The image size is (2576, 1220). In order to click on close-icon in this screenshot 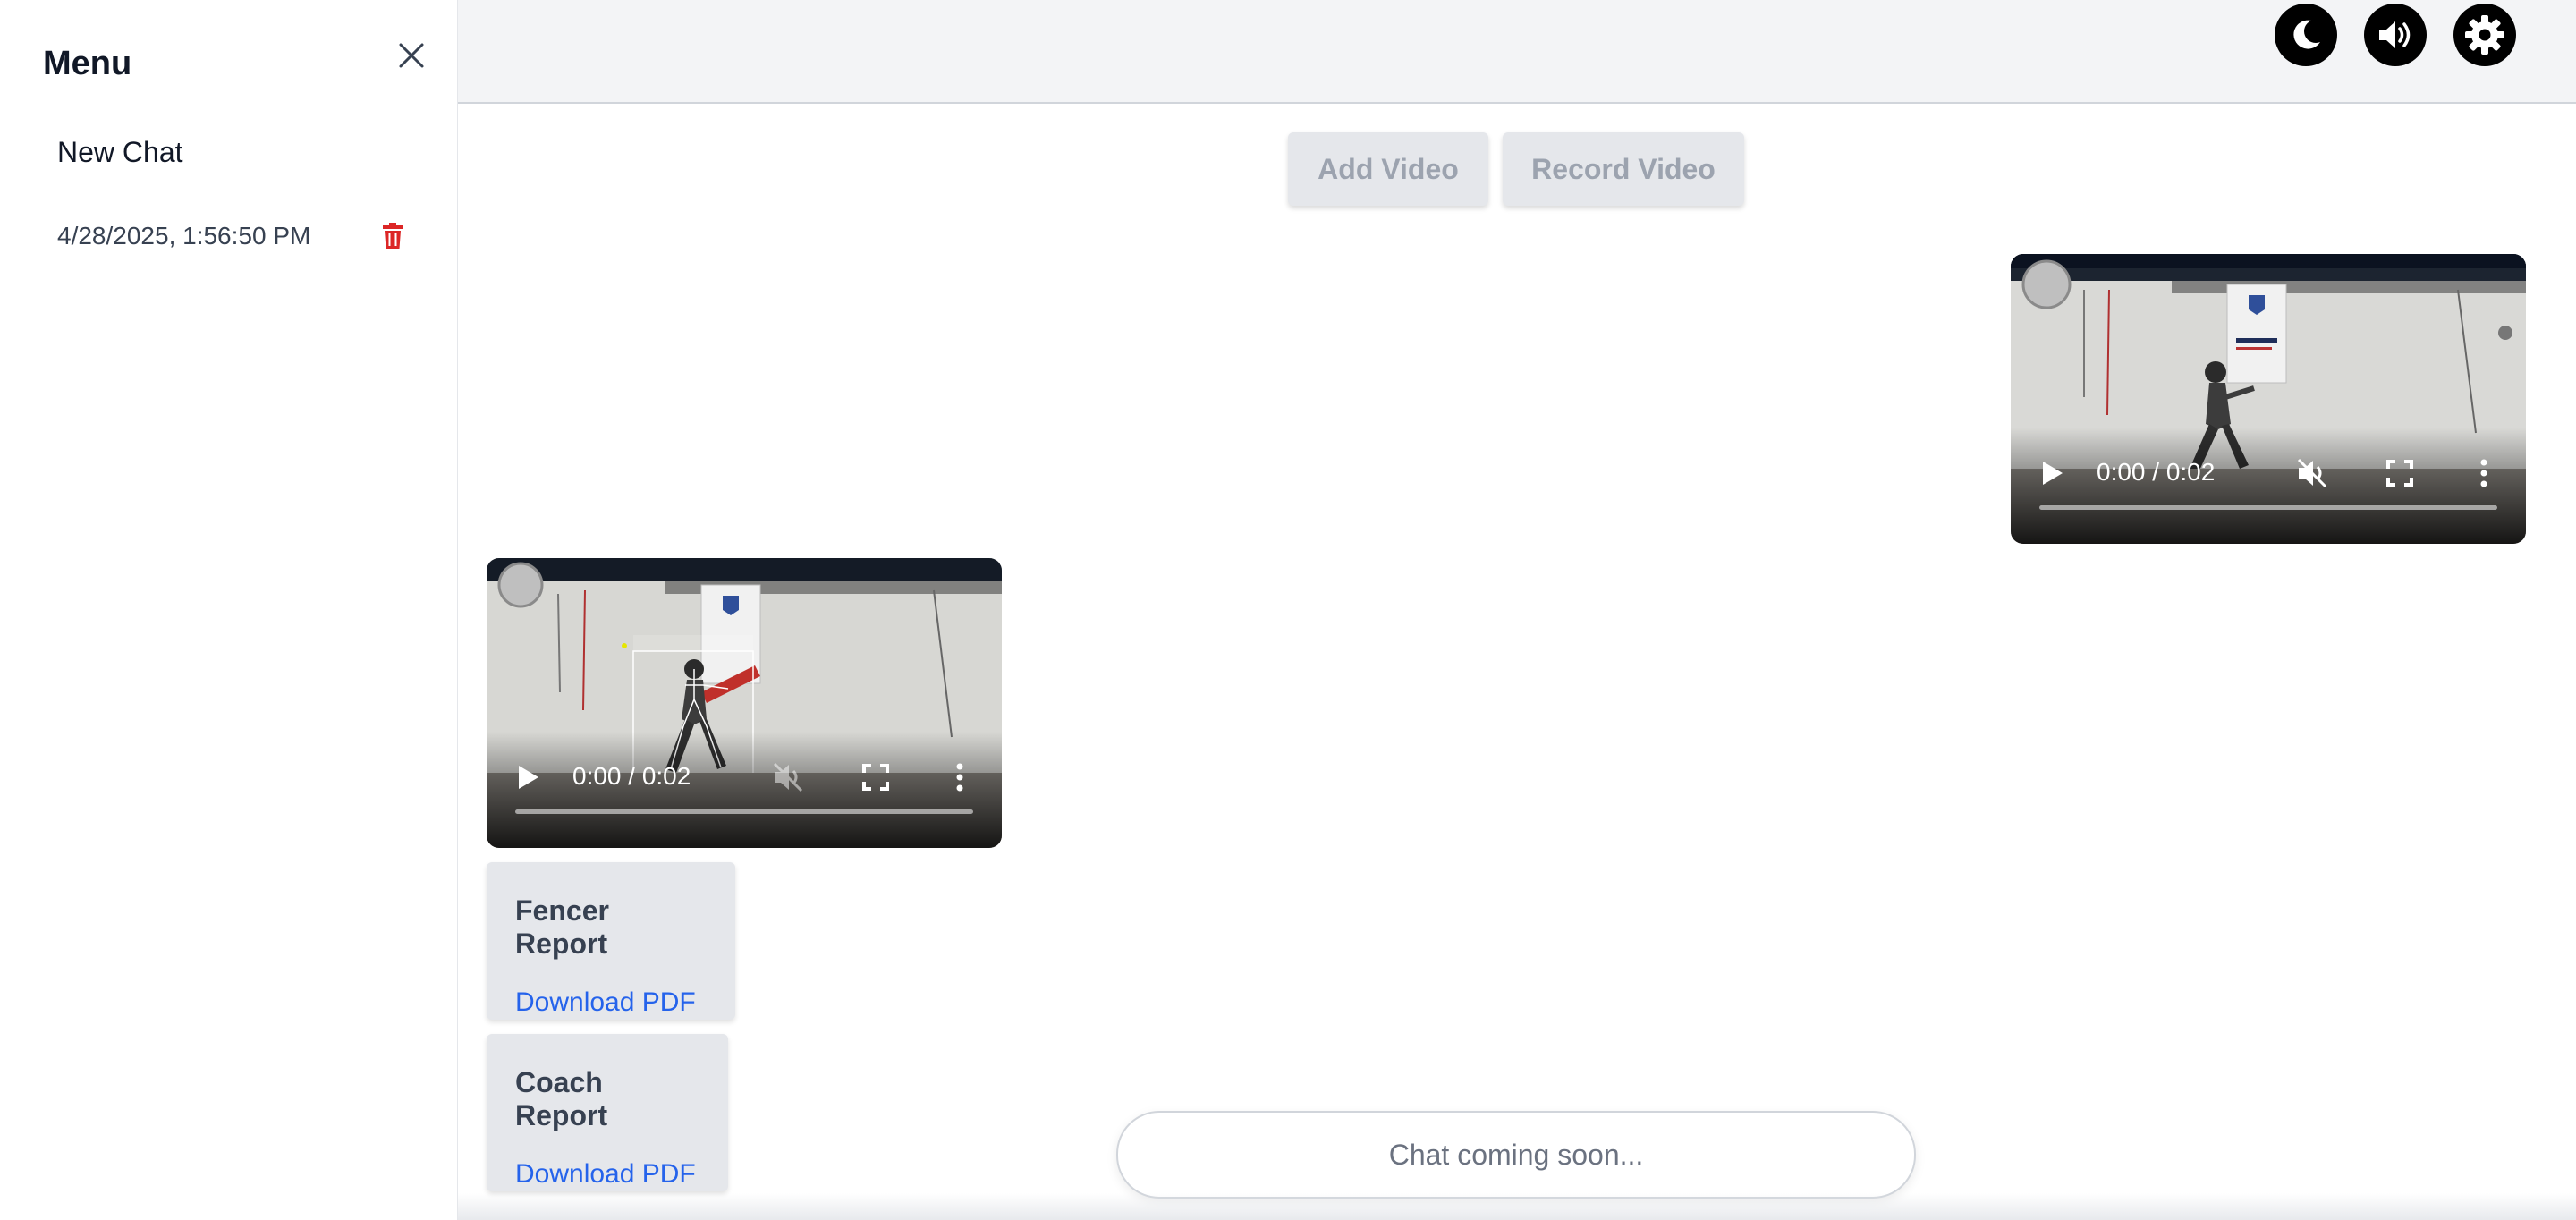, I will do `click(411, 56)`.